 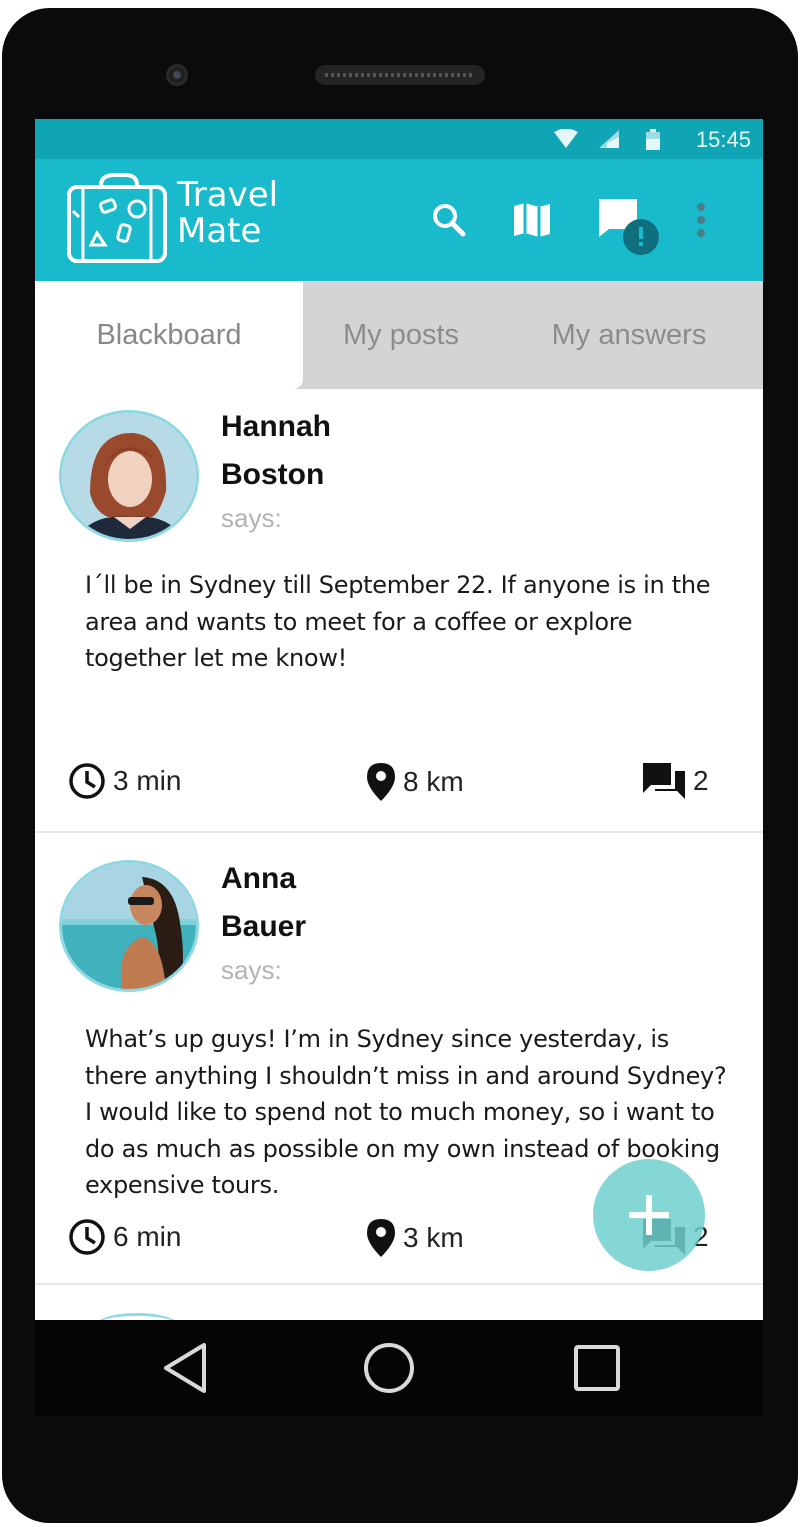 I want to click on map-icon, so click(x=532, y=220).